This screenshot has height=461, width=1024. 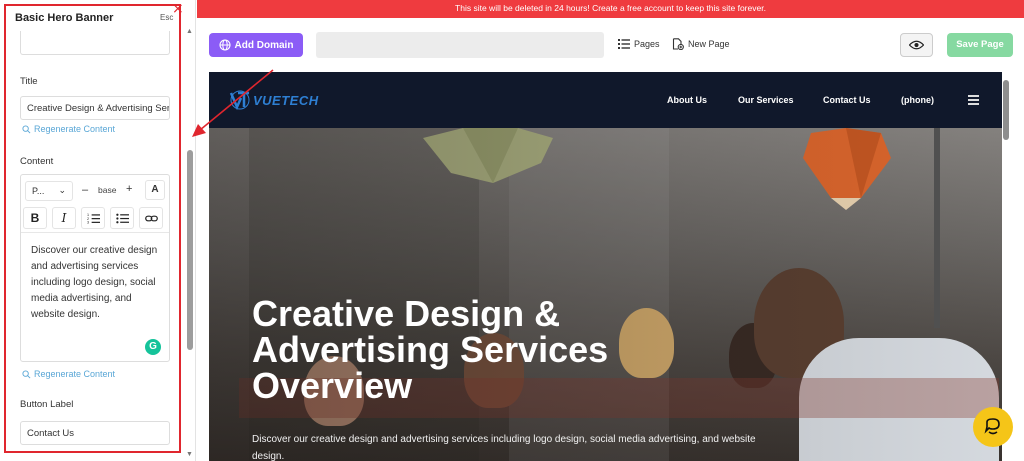 What do you see at coordinates (75, 129) in the screenshot?
I see `regenerate-title-label: Regenerate Content` at bounding box center [75, 129].